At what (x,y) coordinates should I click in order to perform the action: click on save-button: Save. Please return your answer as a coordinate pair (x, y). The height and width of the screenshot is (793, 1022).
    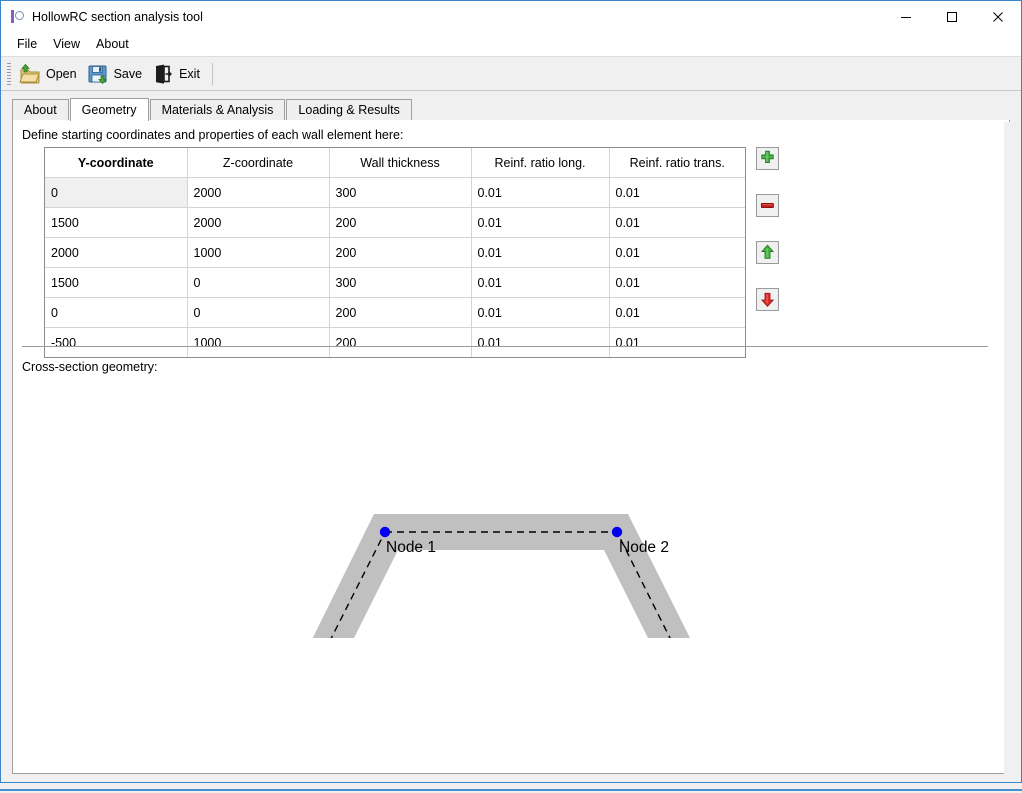
    Looking at the image, I should click on (117, 74).